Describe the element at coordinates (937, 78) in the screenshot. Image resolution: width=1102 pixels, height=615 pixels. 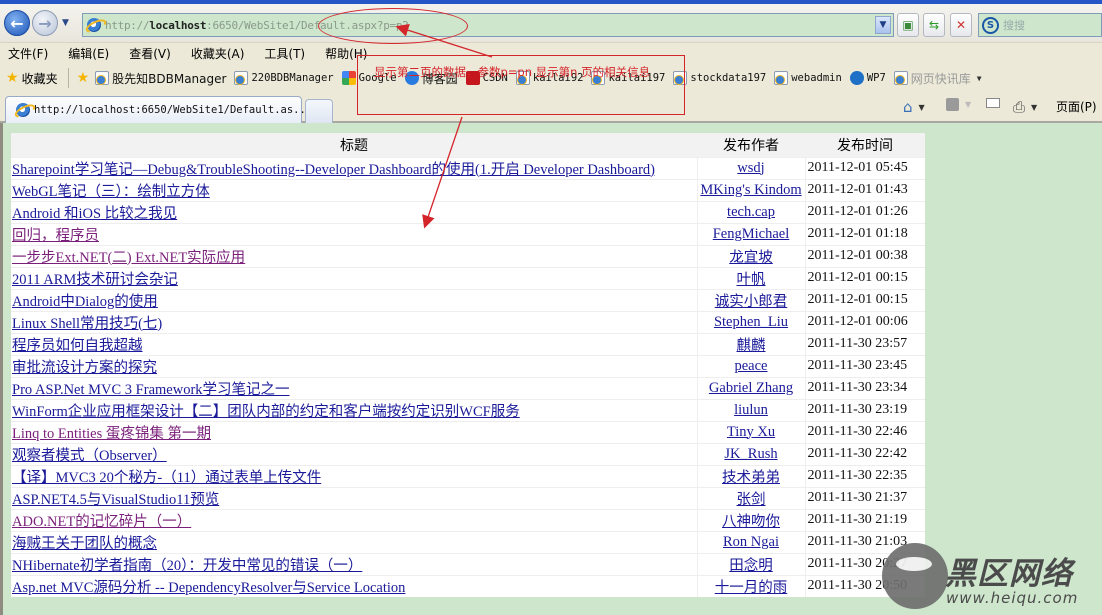
I see `favorite-link: 网页快讯库 ▼` at that location.